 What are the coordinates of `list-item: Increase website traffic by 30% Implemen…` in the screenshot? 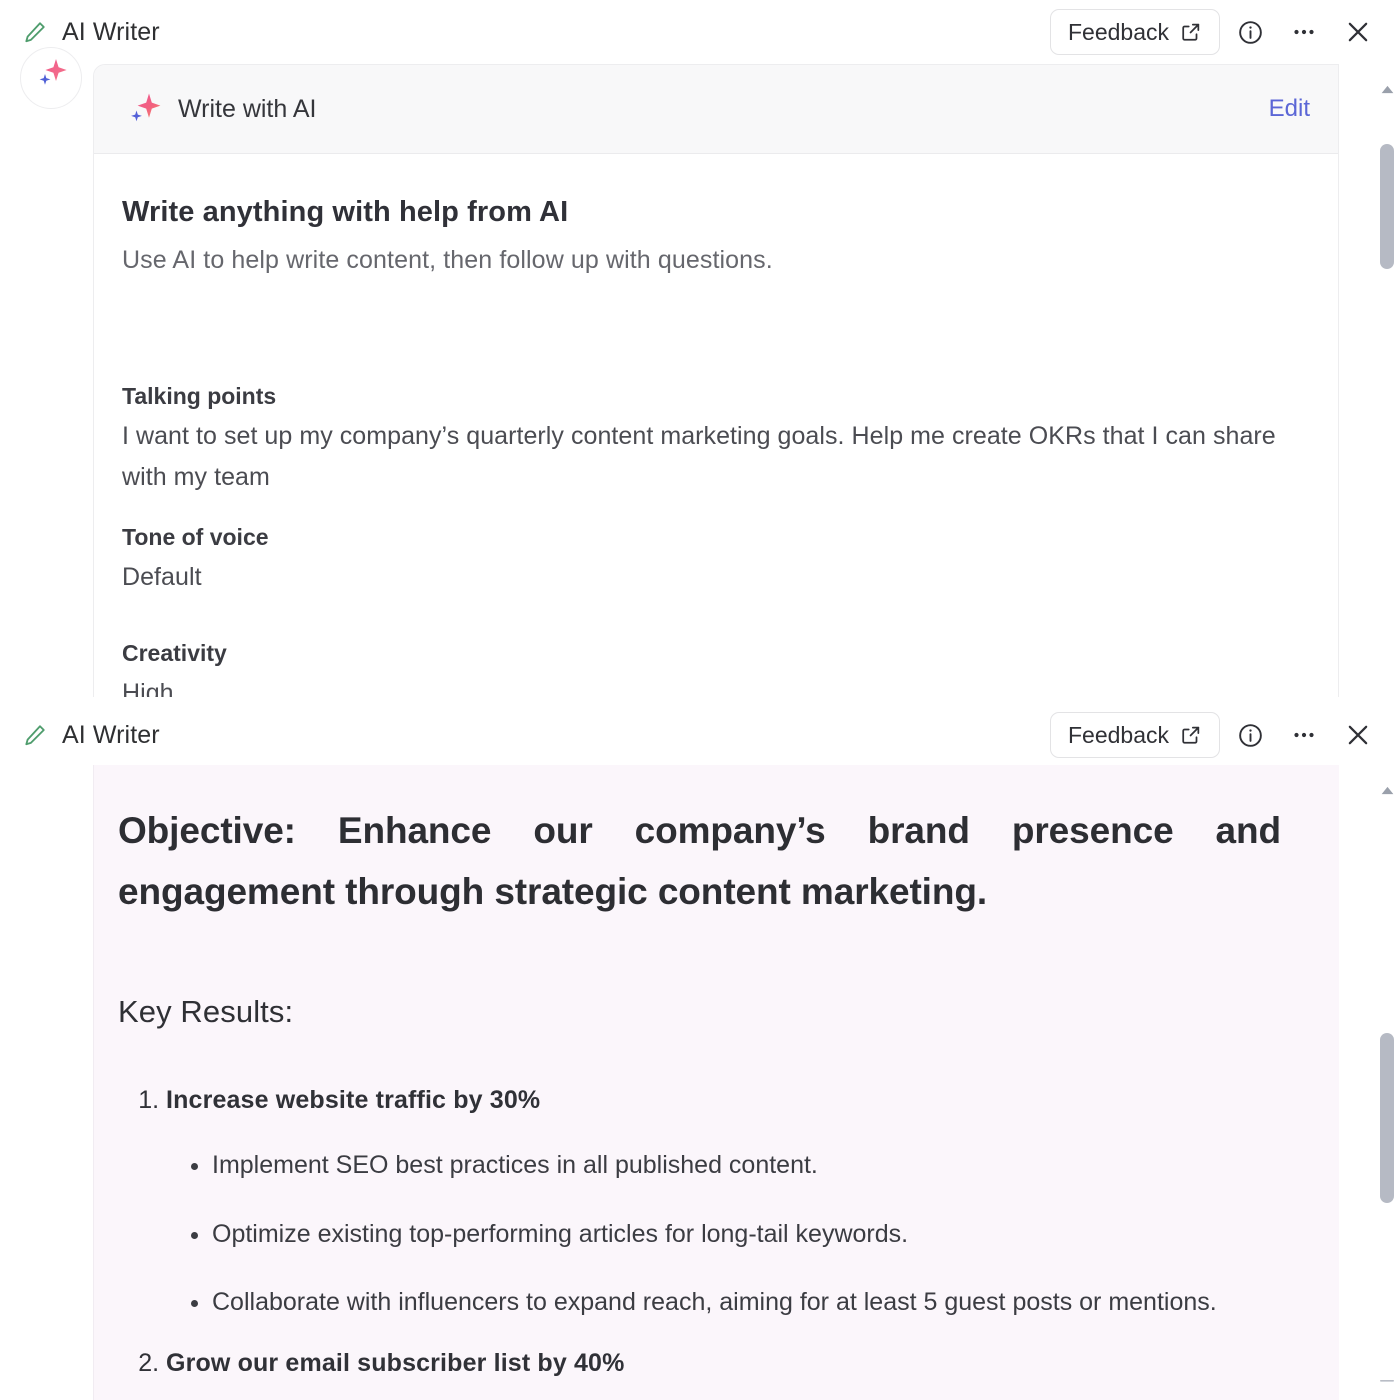 It's located at (737, 1204).